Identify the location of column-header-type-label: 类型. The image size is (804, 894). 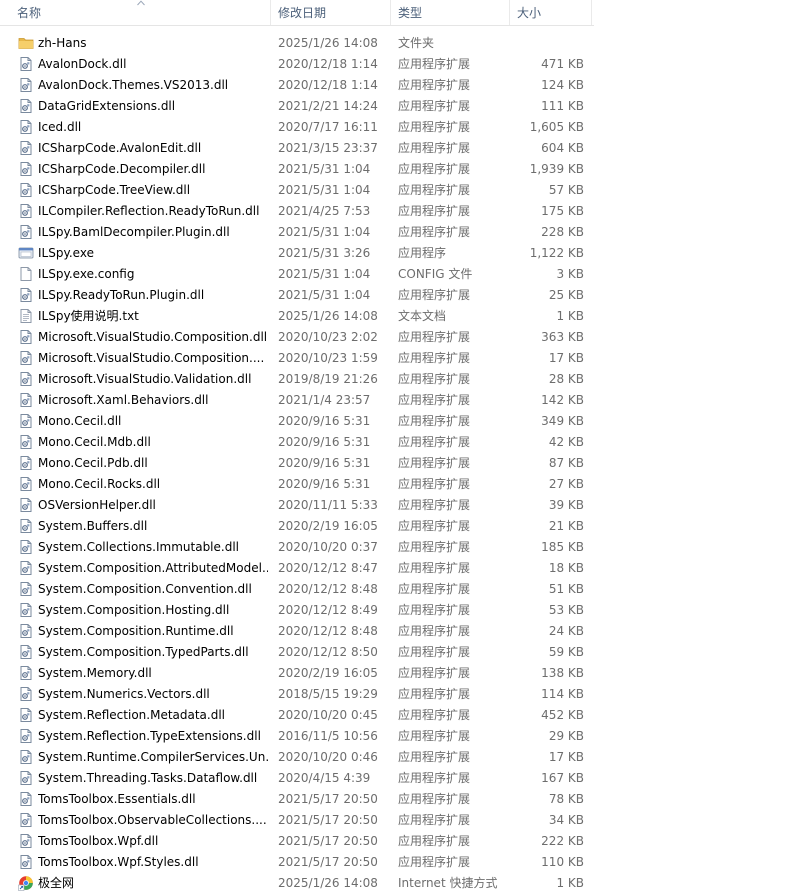
(410, 13).